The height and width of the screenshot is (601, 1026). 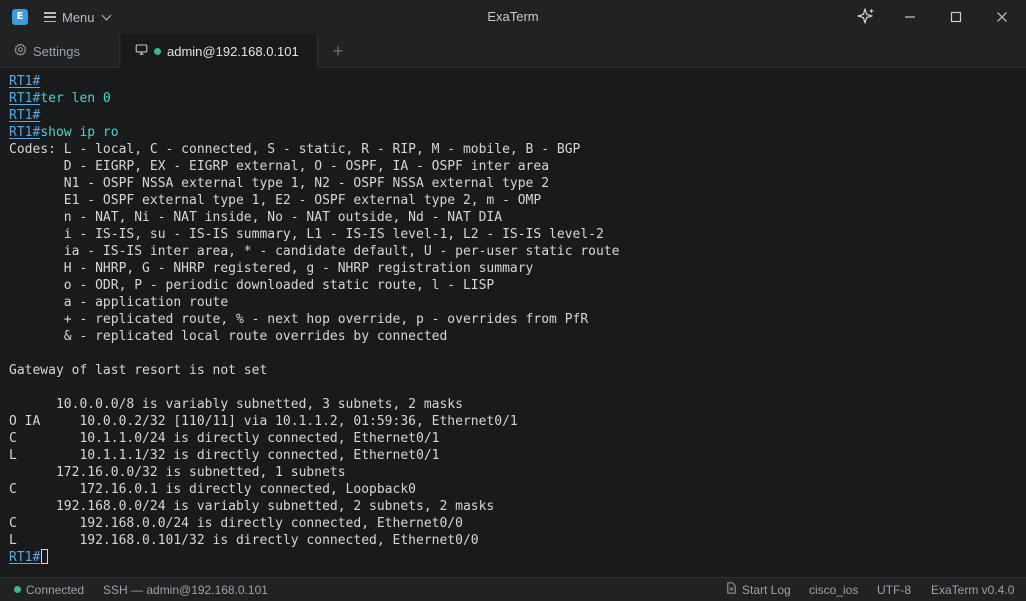 What do you see at coordinates (1002, 17) in the screenshot?
I see `close-icon` at bounding box center [1002, 17].